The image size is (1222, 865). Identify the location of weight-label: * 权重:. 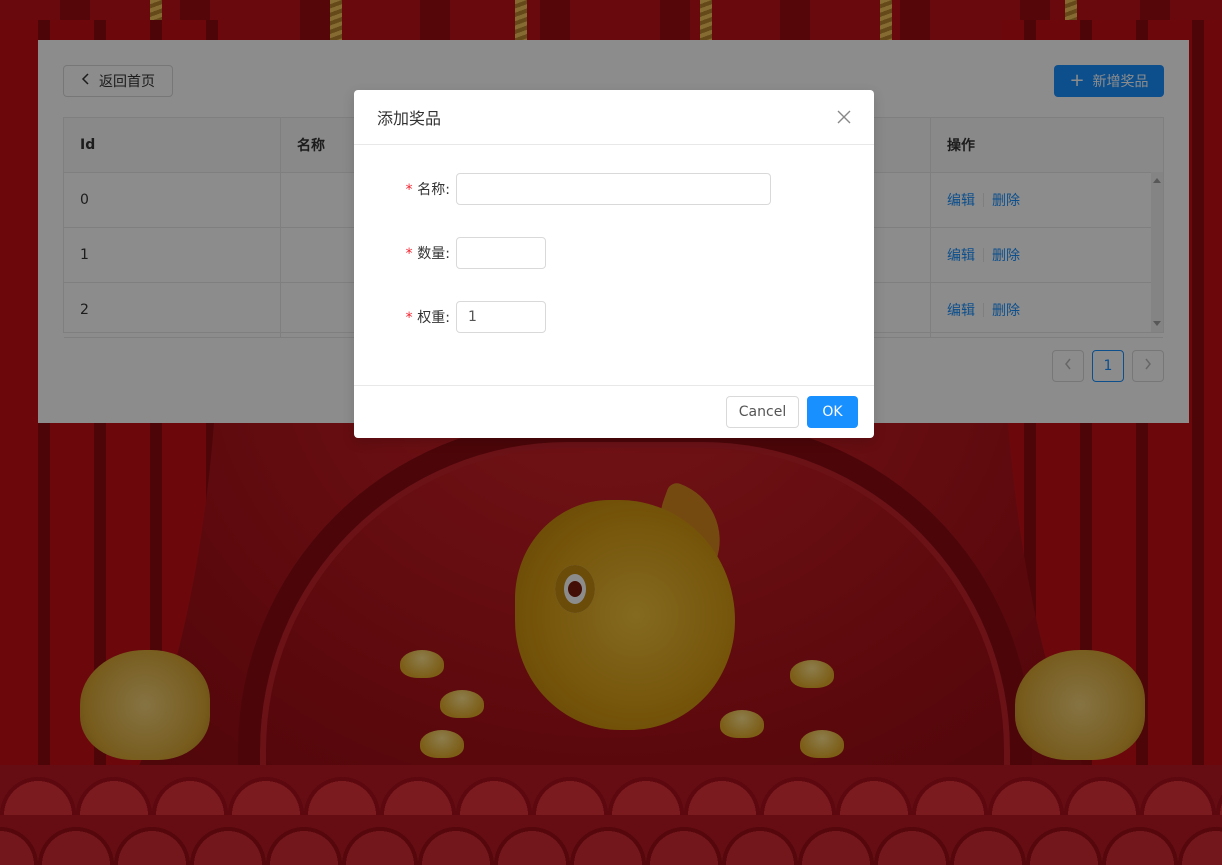
(427, 318).